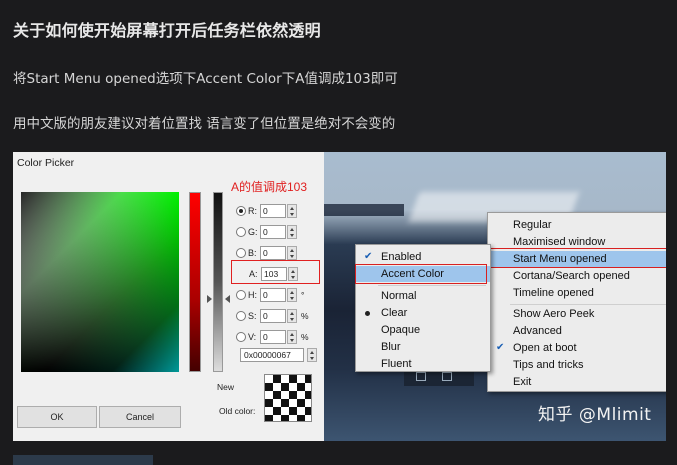 The image size is (677, 465). I want to click on menu-item-open-at-boot: ✔ Open at boot, so click(577, 348).